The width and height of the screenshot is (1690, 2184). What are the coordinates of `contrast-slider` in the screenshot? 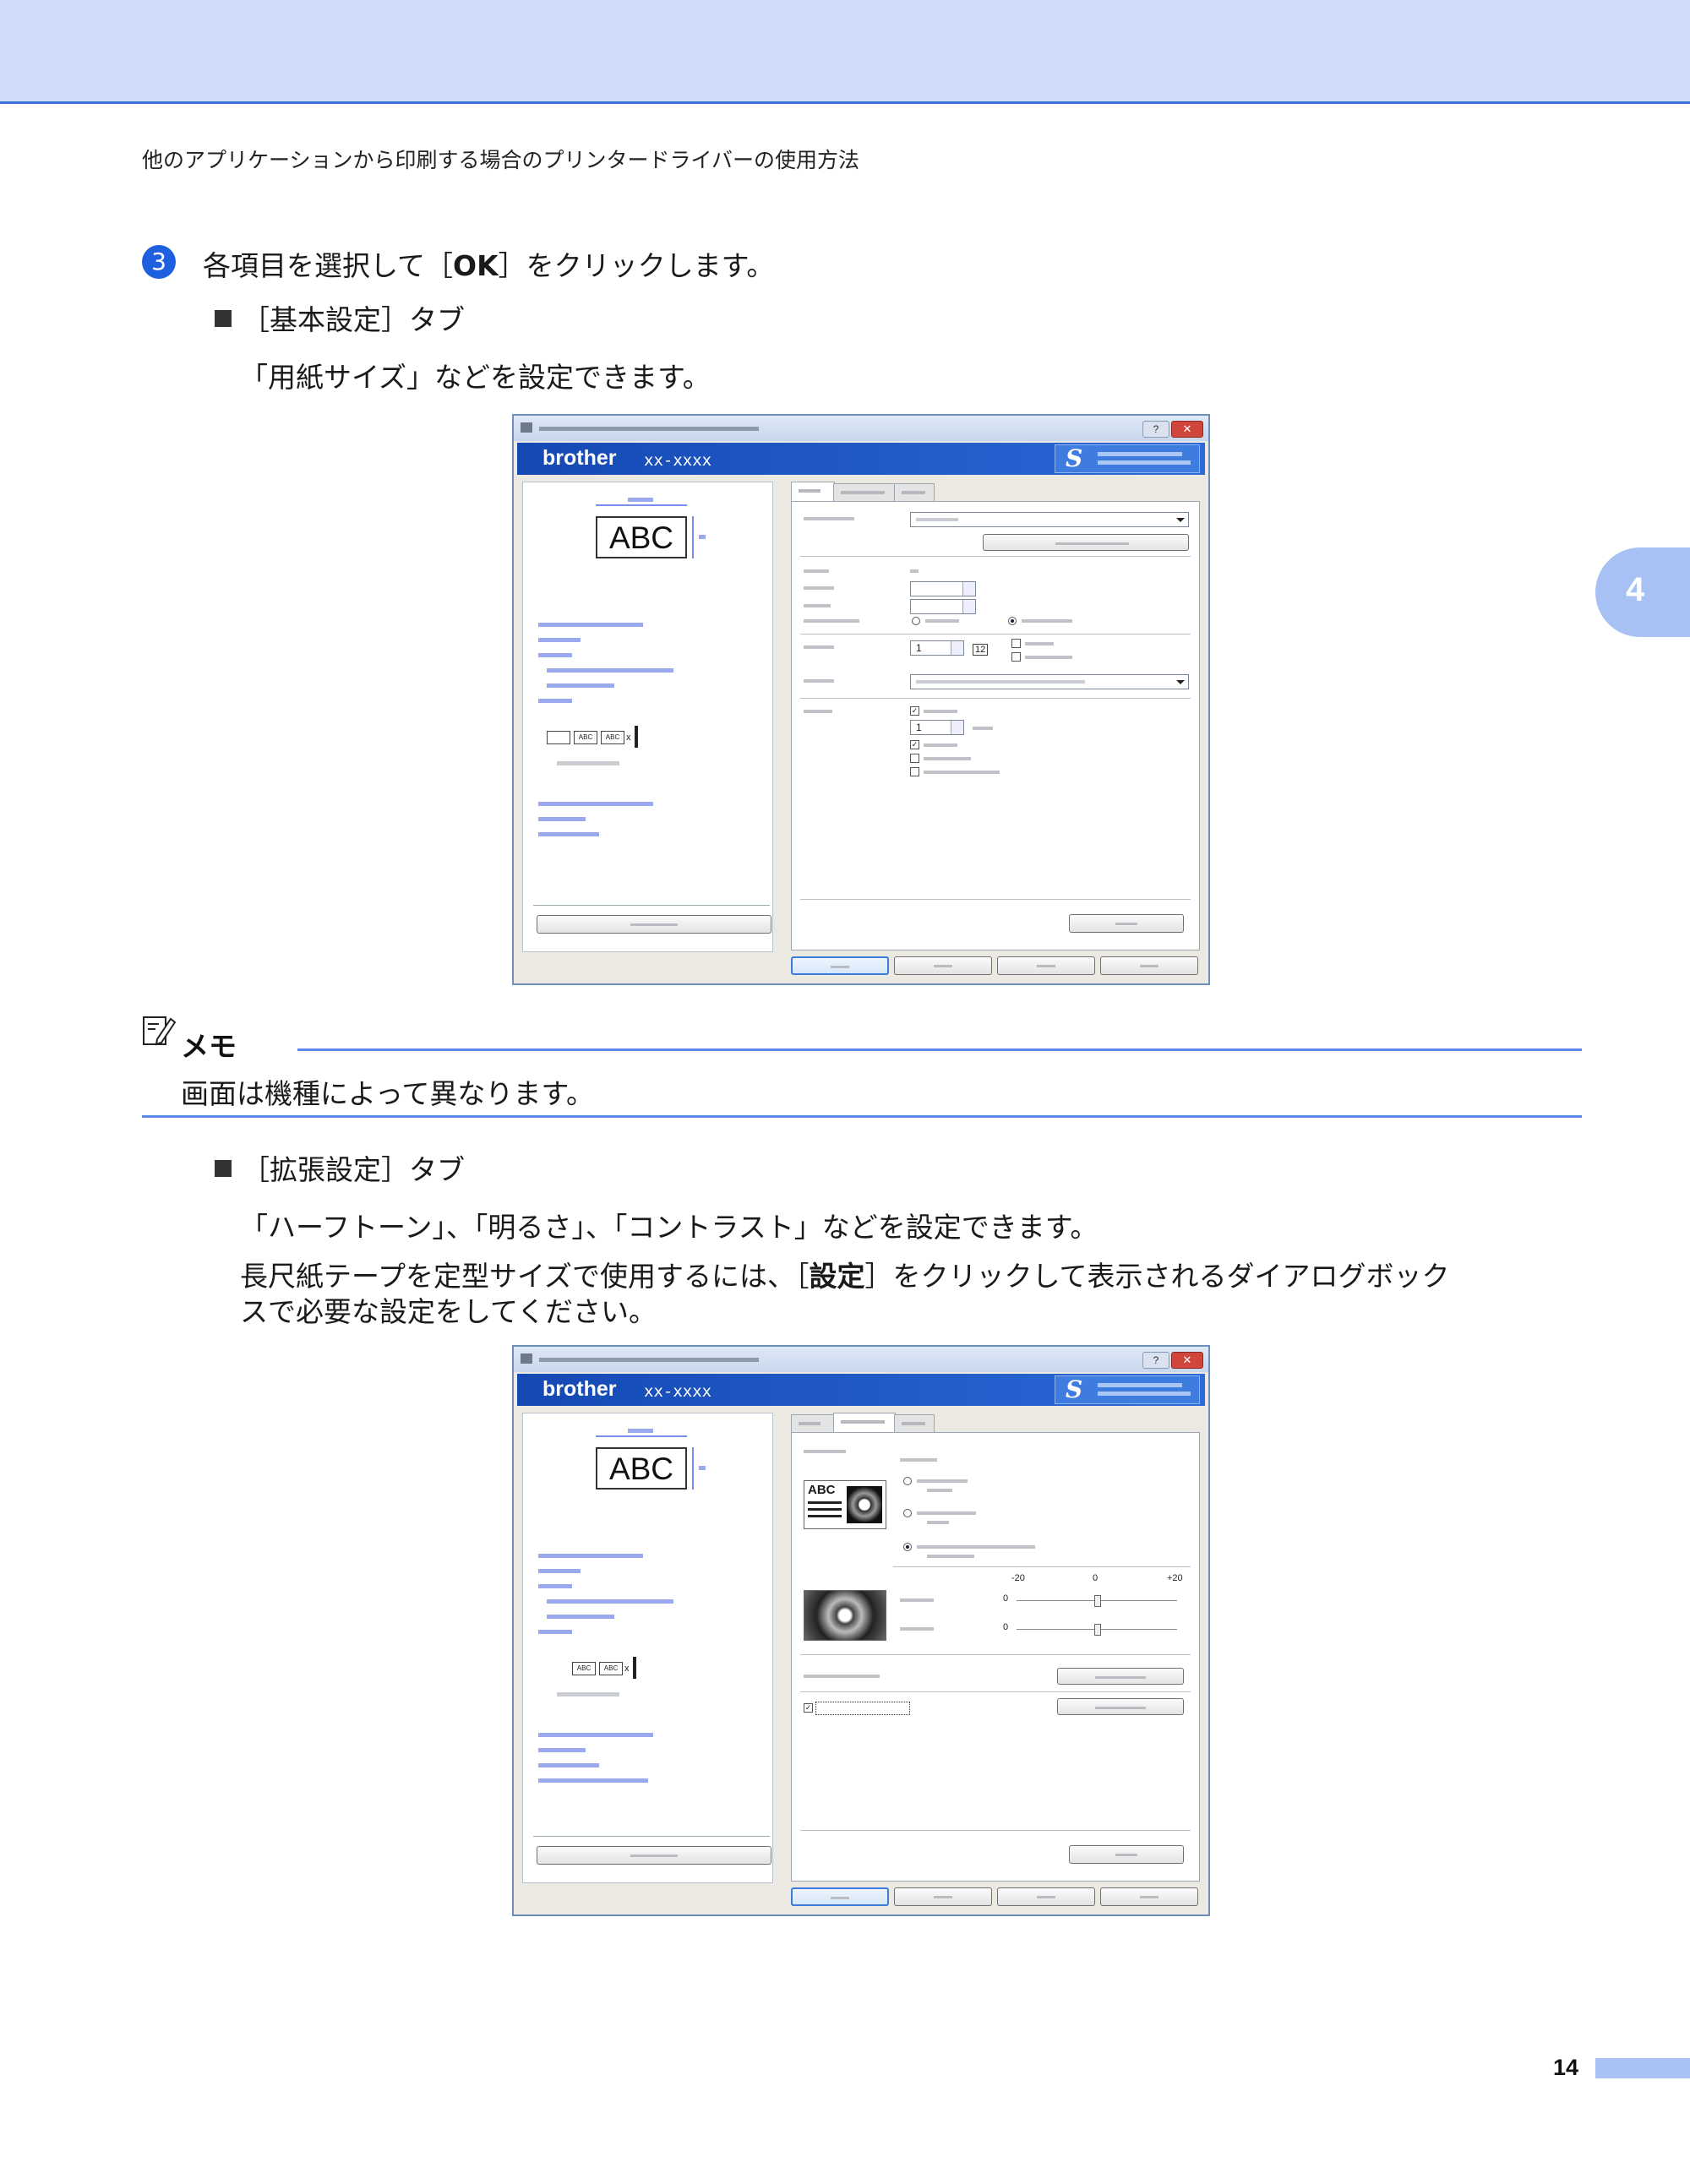 It's located at (1097, 1630).